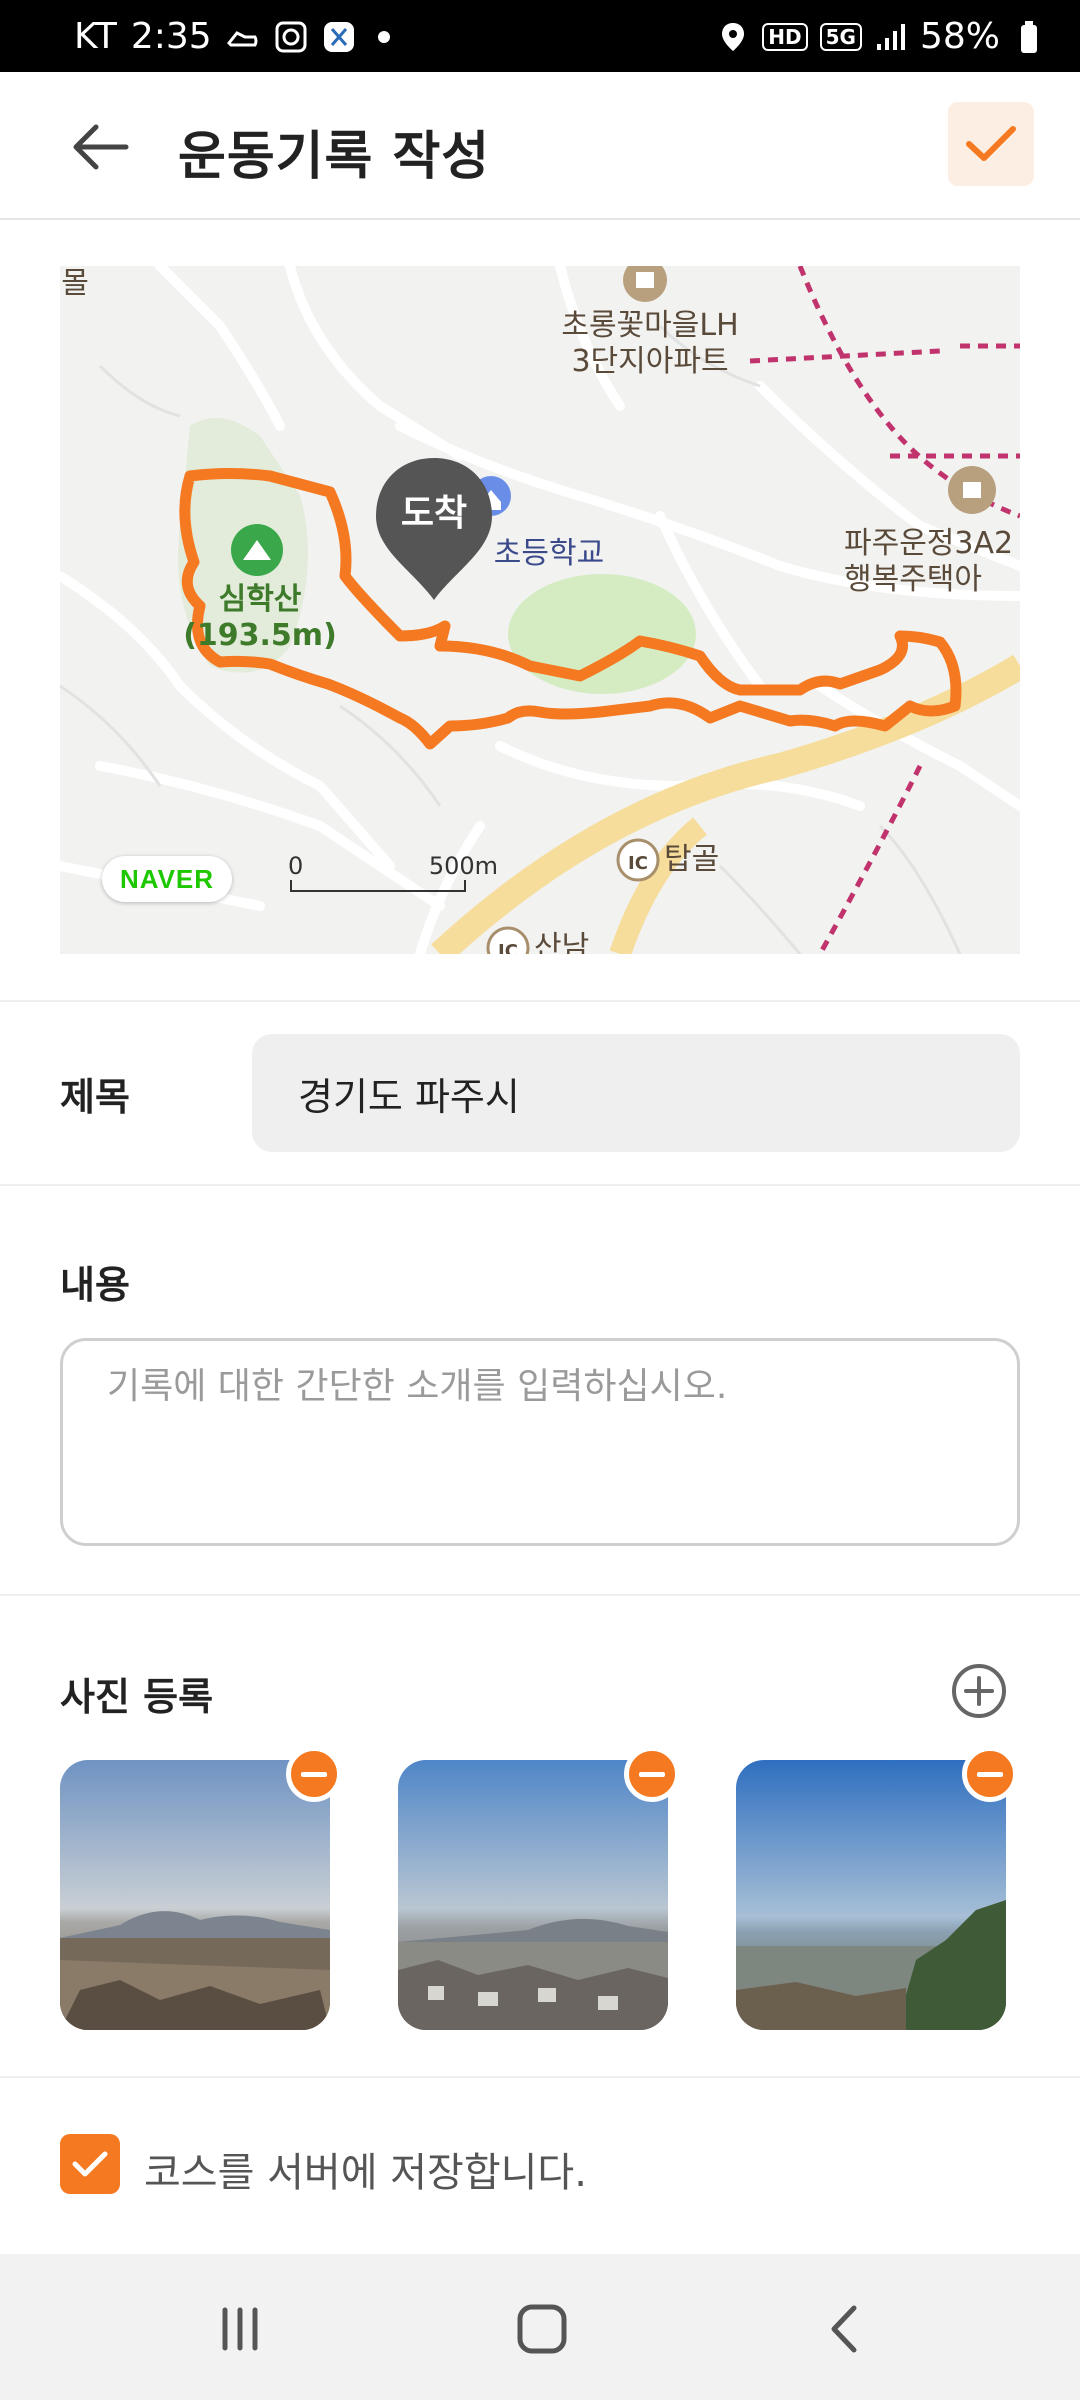  I want to click on recent-apps-button, so click(240, 2329).